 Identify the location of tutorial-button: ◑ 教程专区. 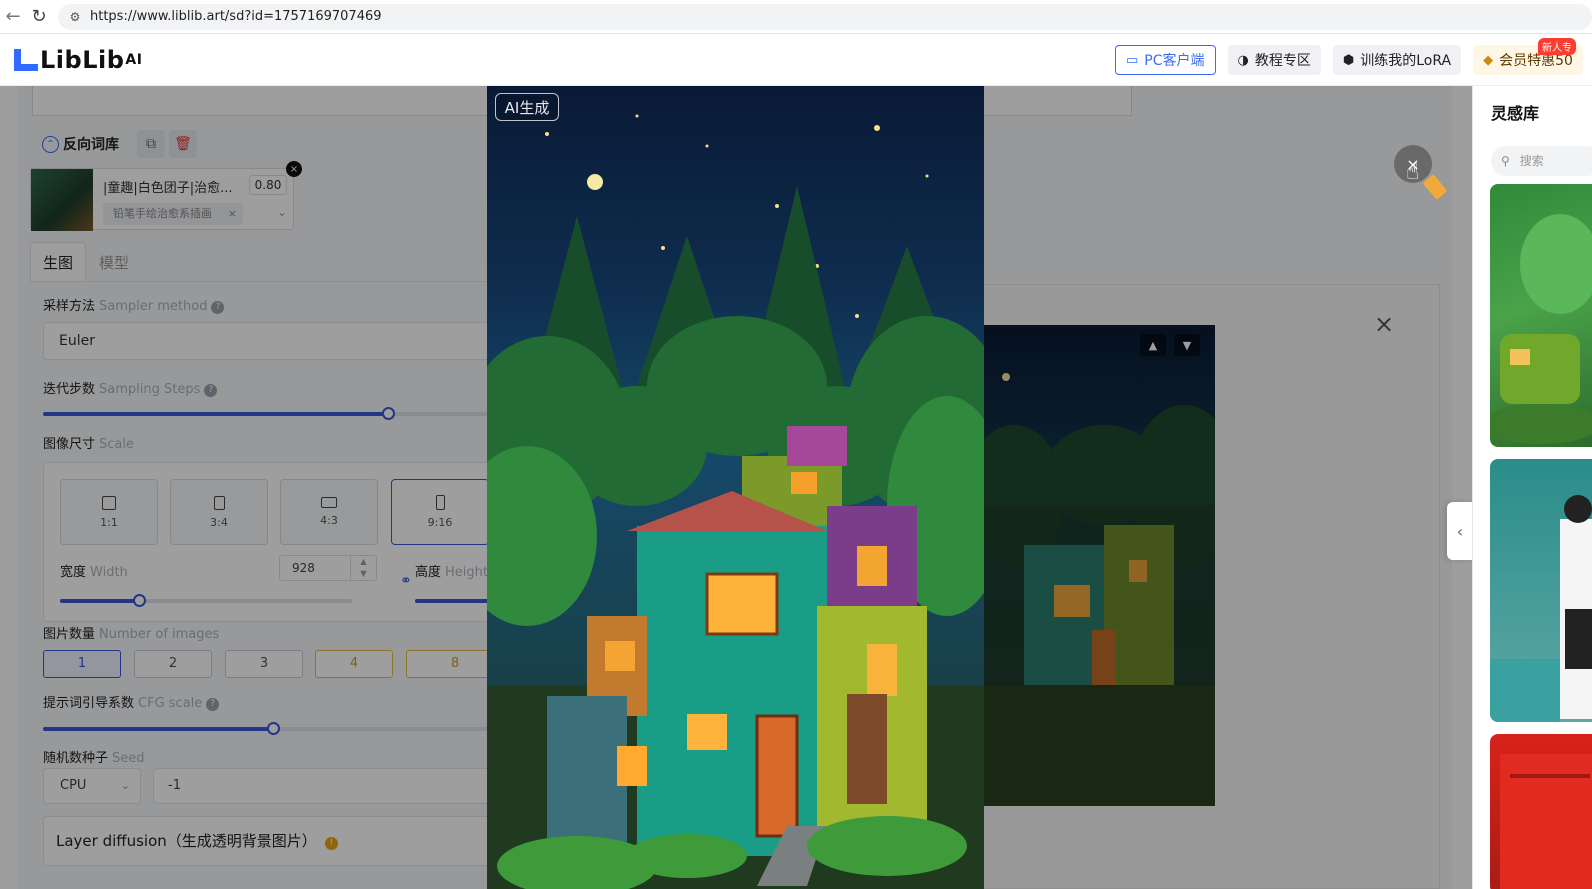
(1274, 60).